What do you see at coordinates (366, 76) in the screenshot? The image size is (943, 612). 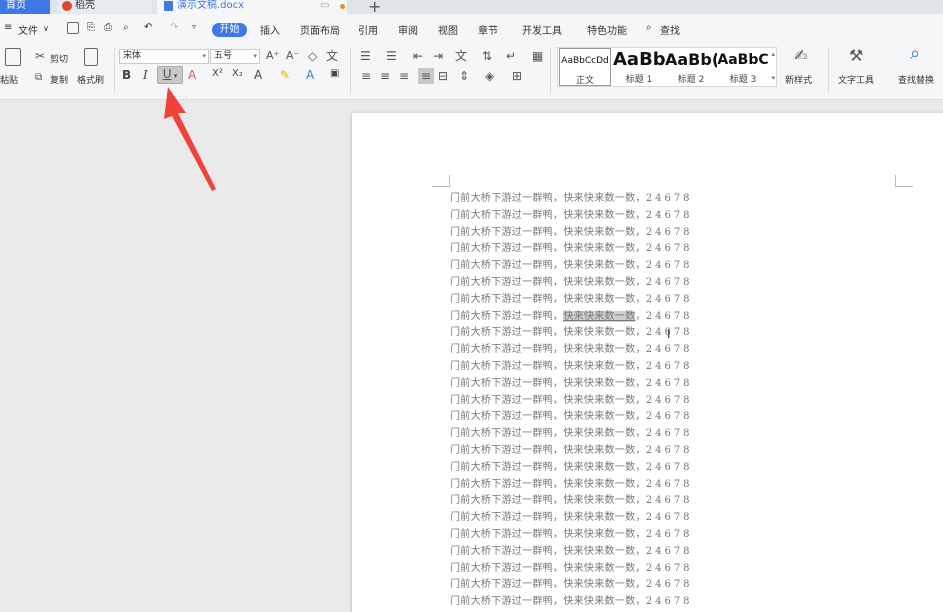 I see `align-left-icon: ≡` at bounding box center [366, 76].